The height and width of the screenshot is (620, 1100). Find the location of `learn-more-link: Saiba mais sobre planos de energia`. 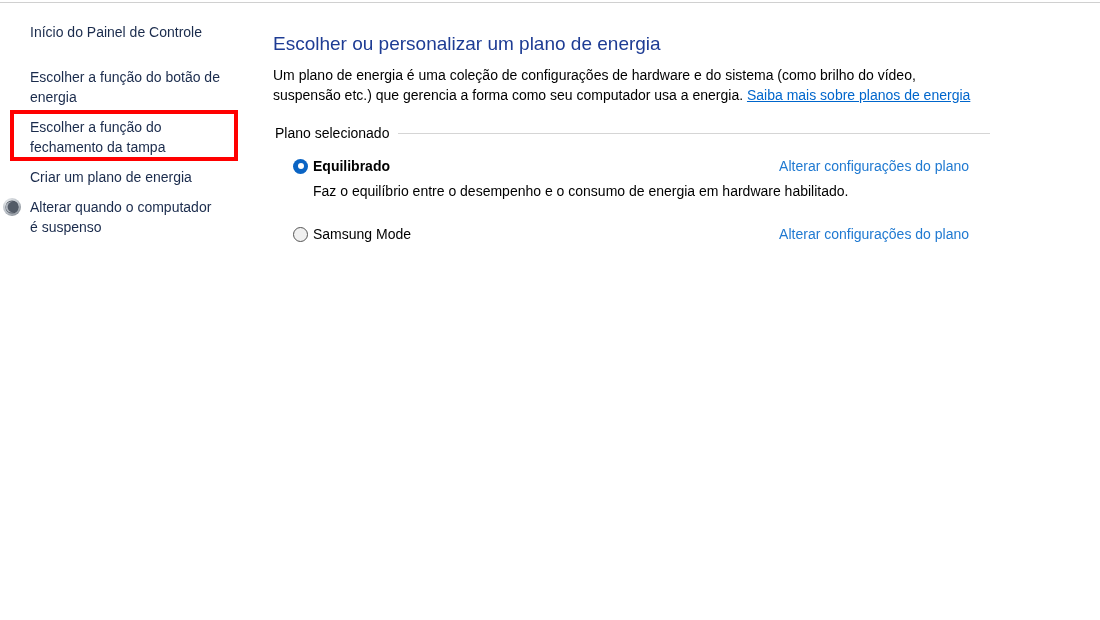

learn-more-link: Saiba mais sobre planos de energia is located at coordinates (858, 95).